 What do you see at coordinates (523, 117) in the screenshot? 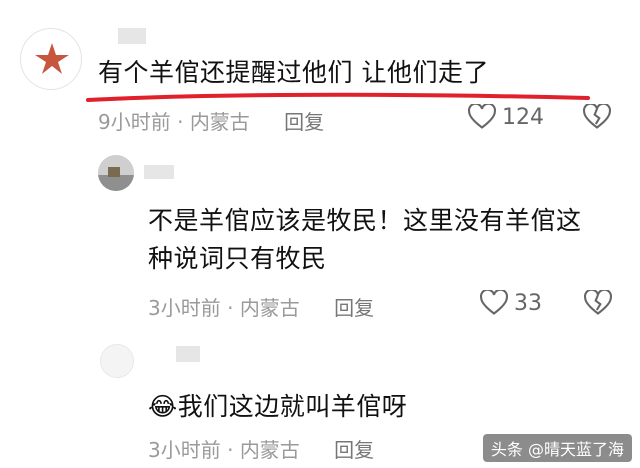
I see `like-count: 124` at bounding box center [523, 117].